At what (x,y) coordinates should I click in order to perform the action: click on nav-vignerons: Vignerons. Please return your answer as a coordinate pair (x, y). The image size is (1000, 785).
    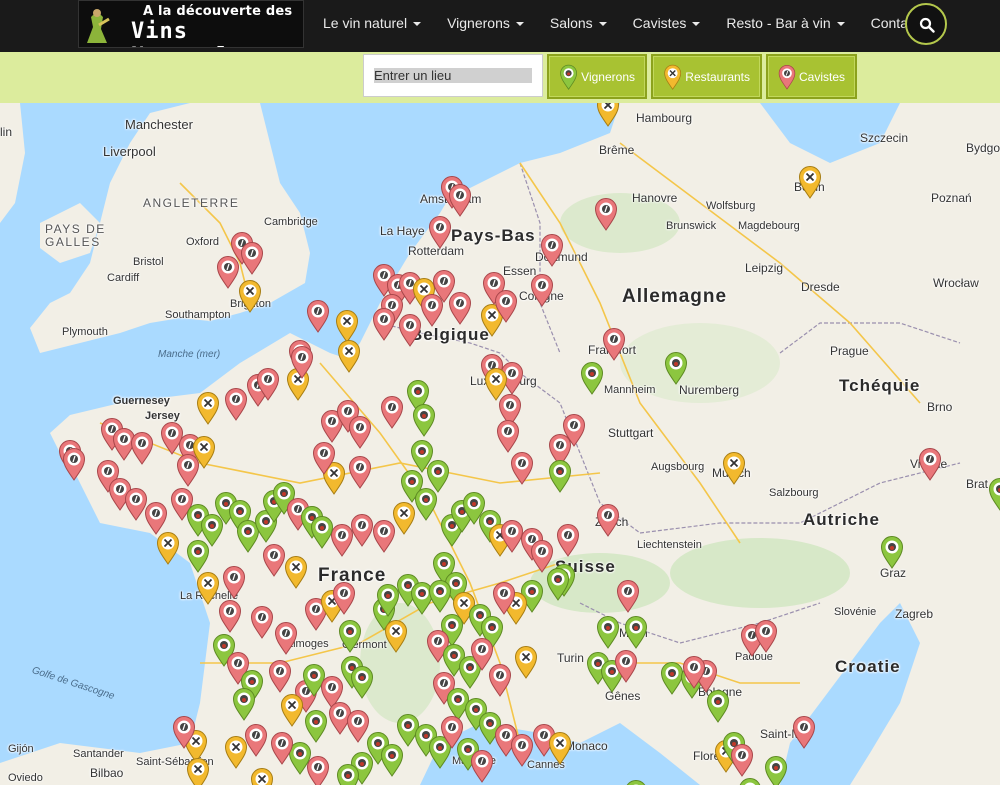
    Looking at the image, I should click on (485, 24).